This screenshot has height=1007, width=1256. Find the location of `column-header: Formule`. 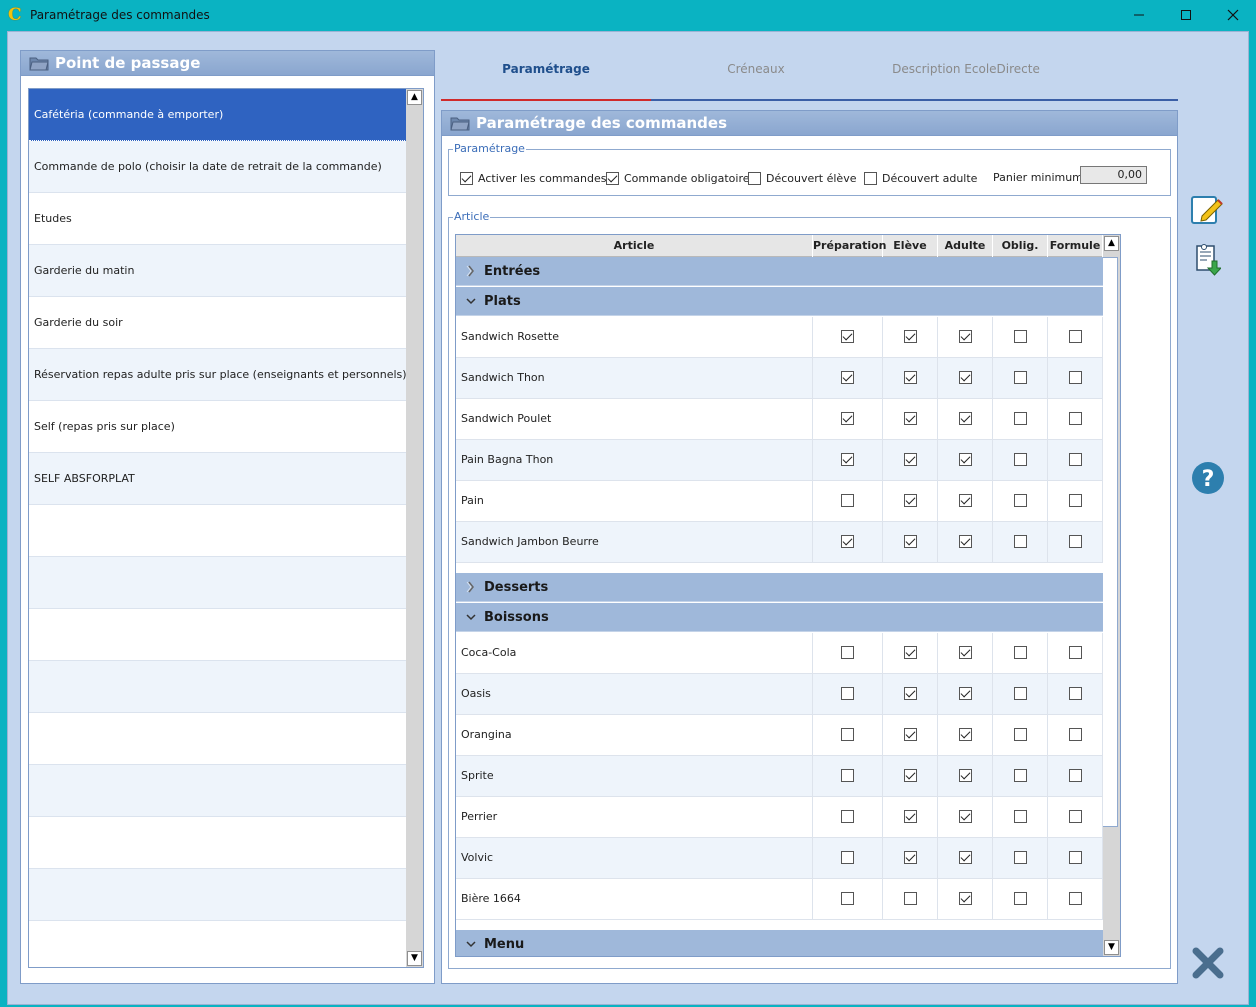

column-header: Formule is located at coordinates (1075, 246).